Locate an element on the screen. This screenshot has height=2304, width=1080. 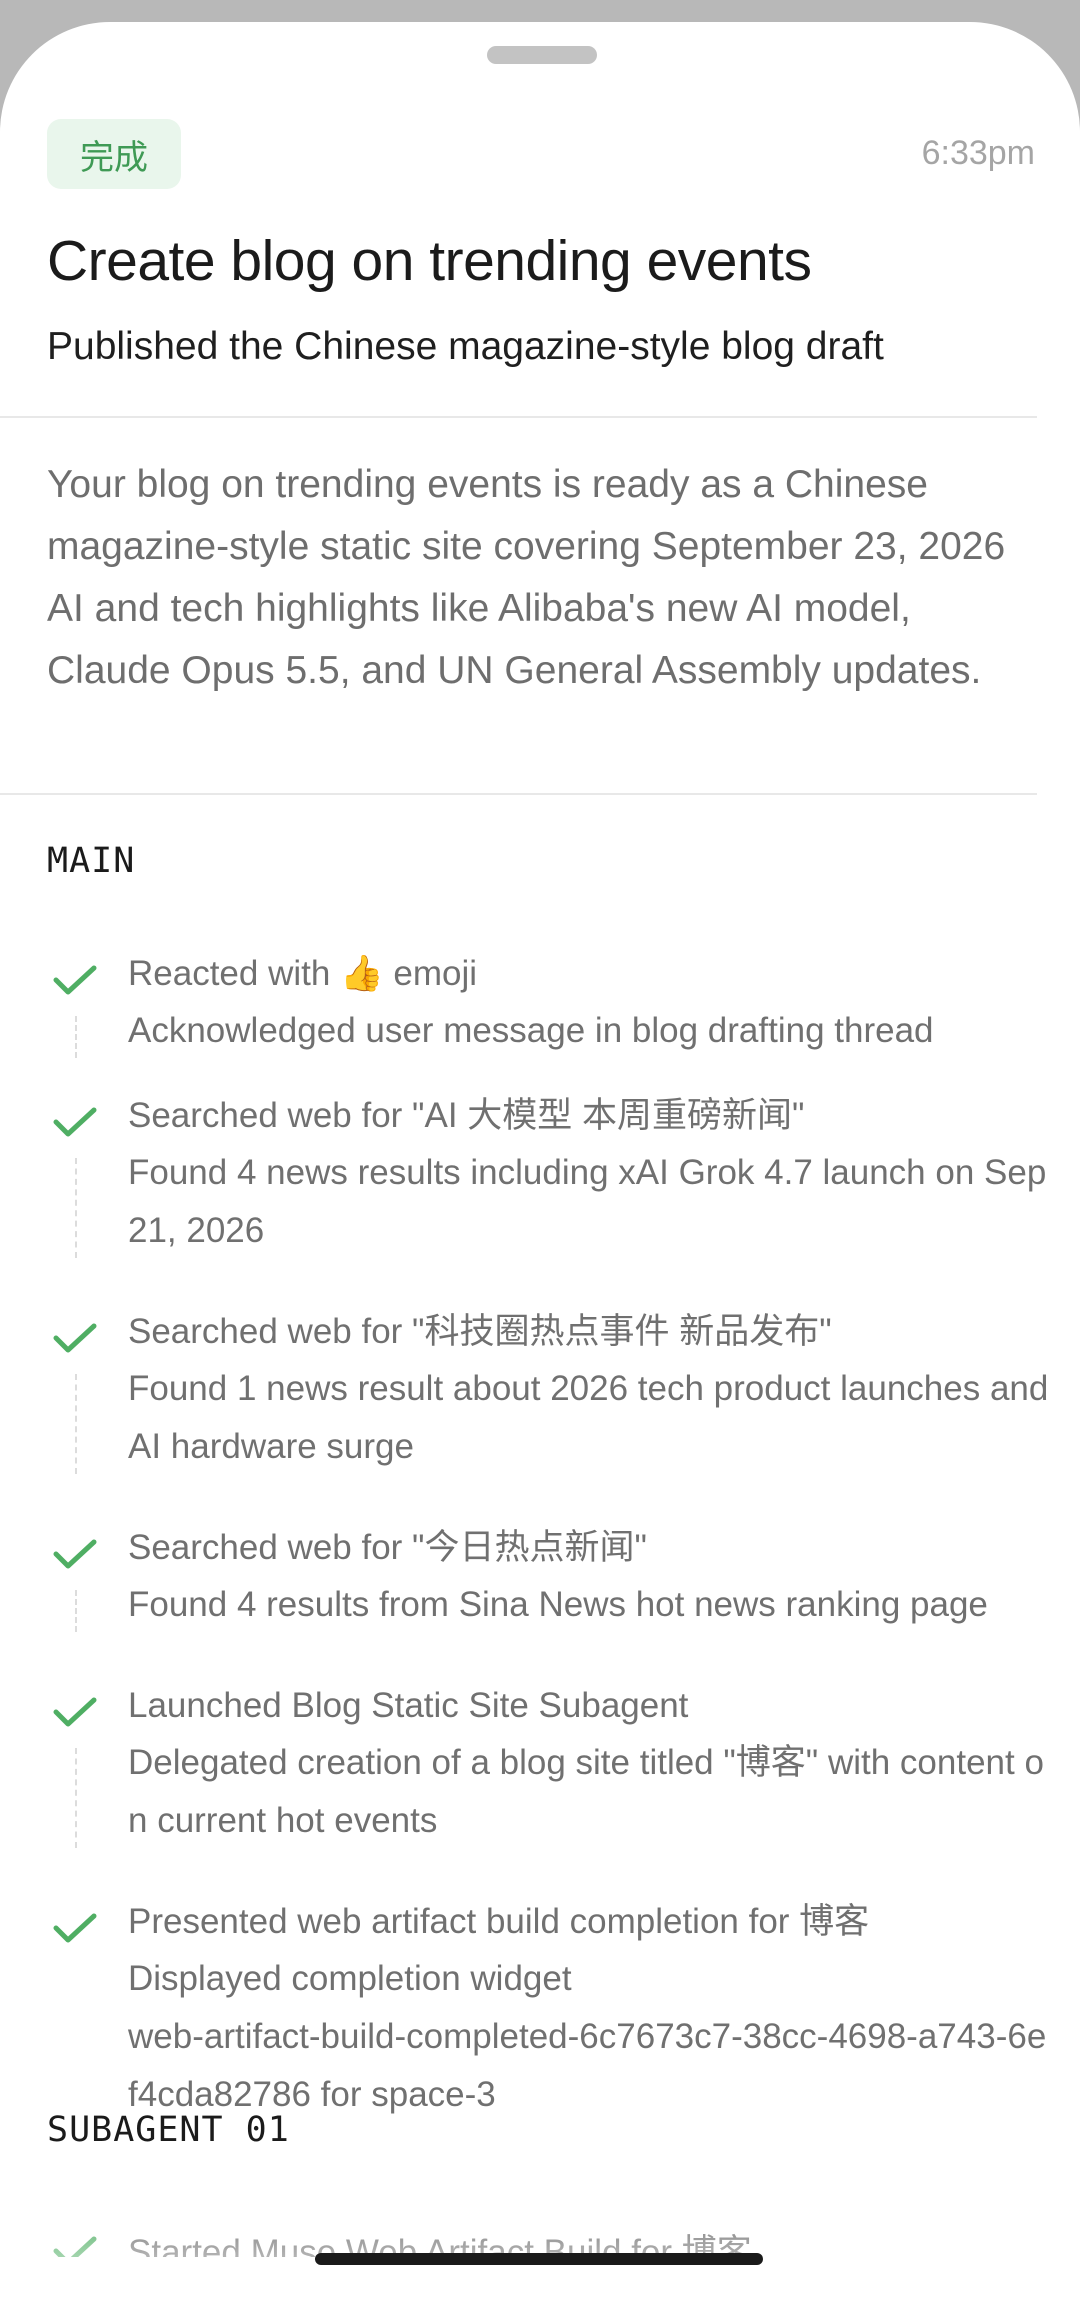
home-indicator is located at coordinates (539, 2259).